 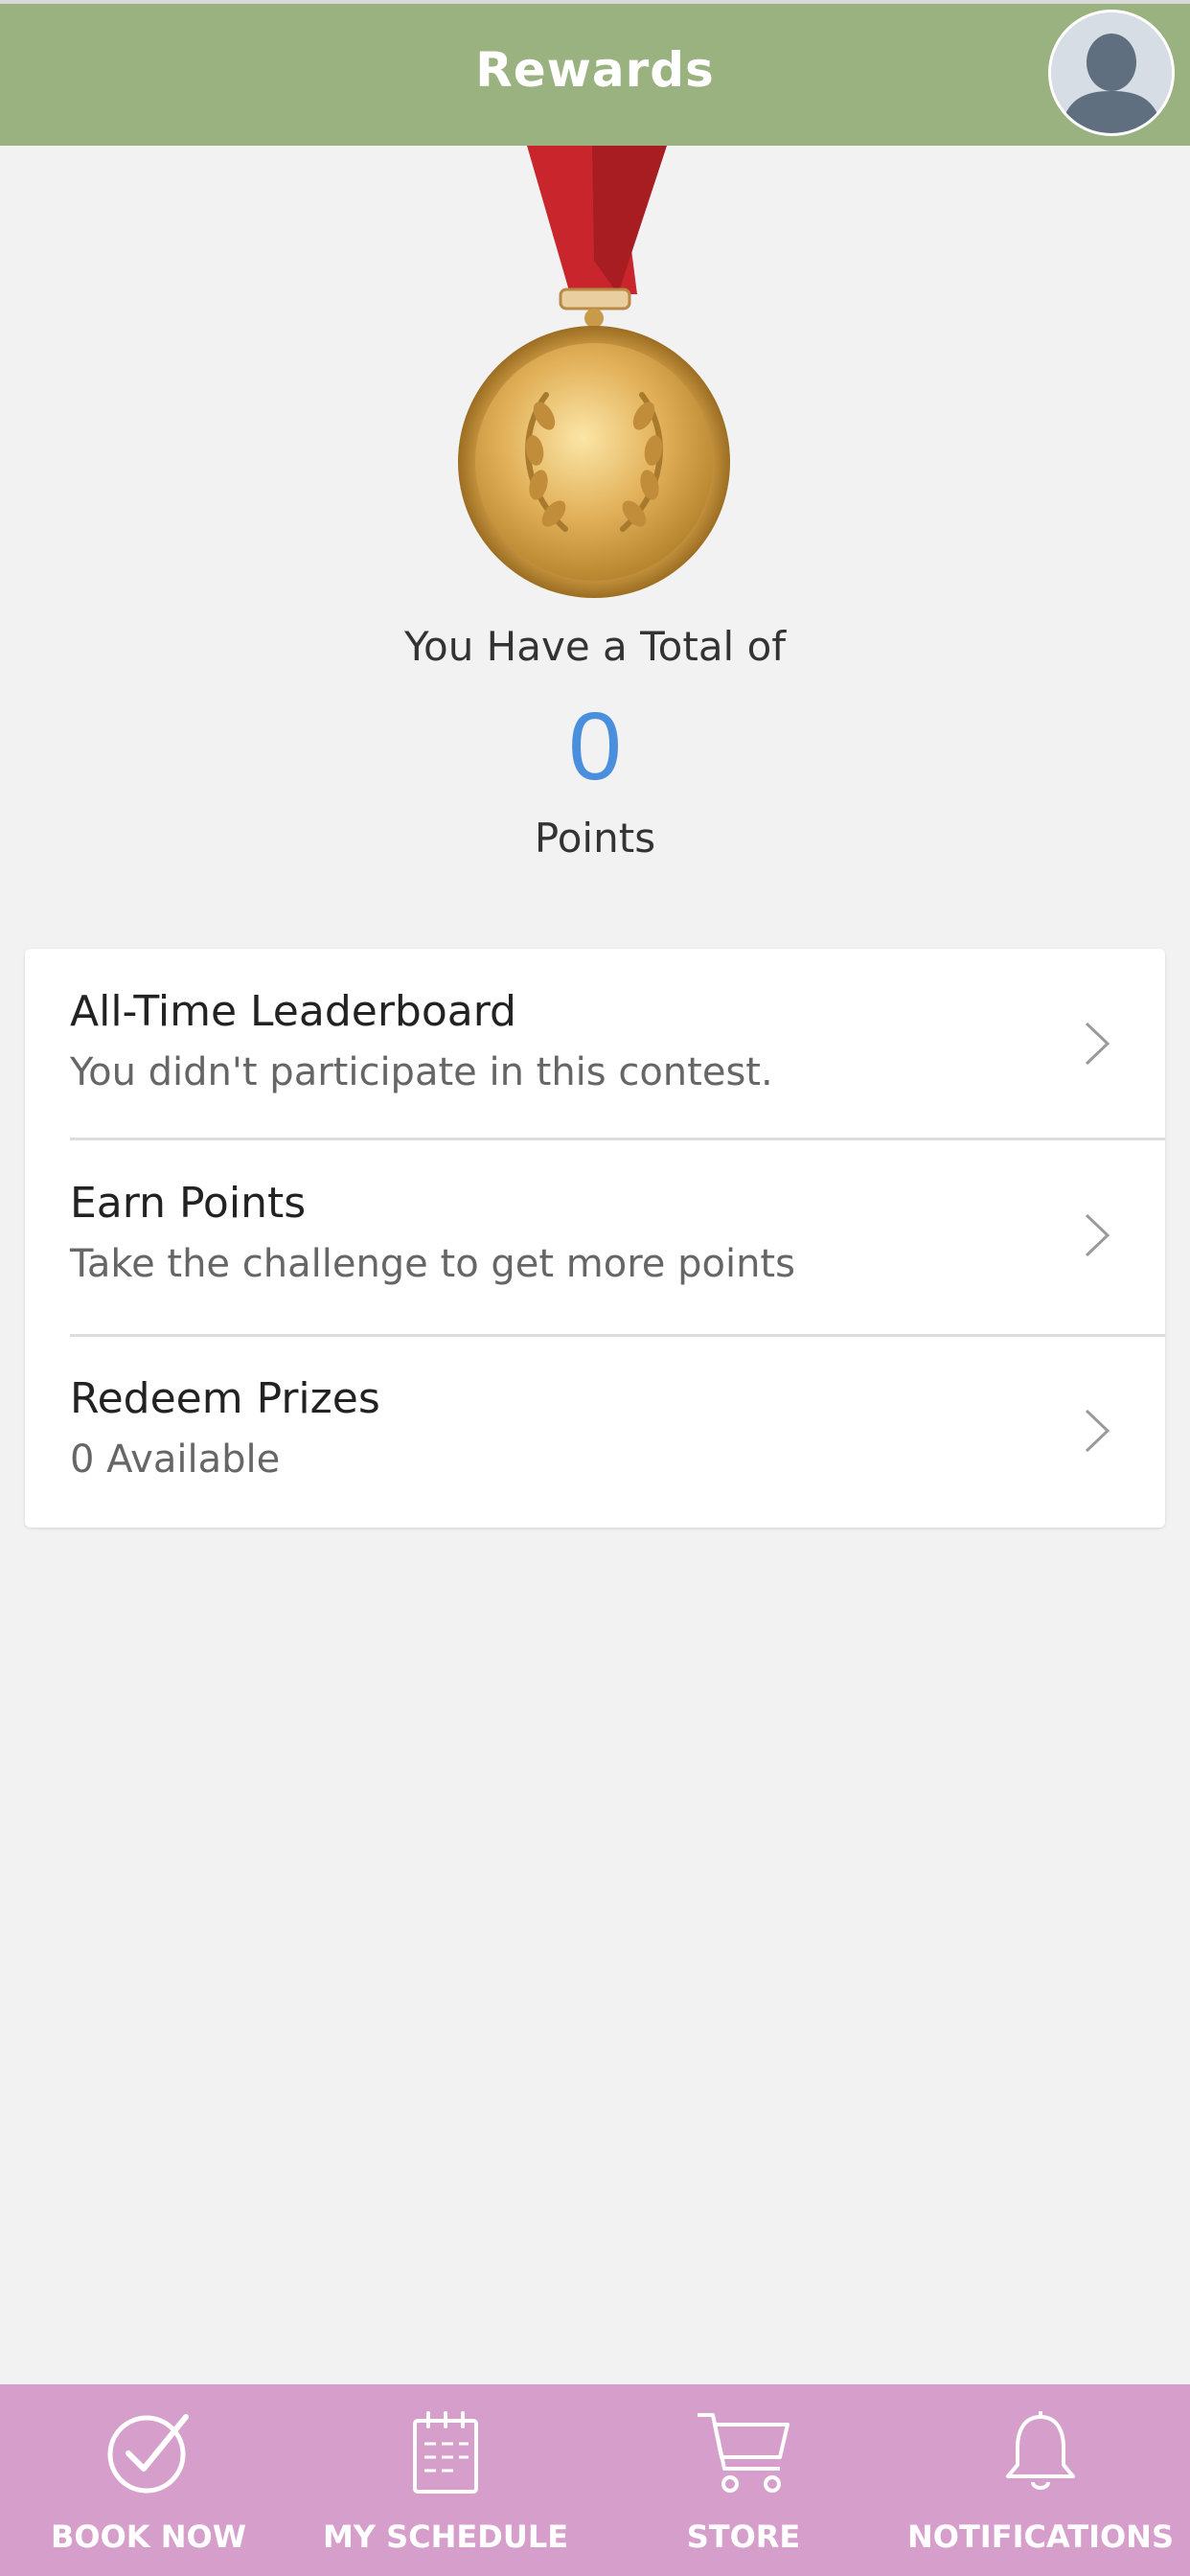 What do you see at coordinates (148, 2536) in the screenshot?
I see `nav-label: BOOK NOW` at bounding box center [148, 2536].